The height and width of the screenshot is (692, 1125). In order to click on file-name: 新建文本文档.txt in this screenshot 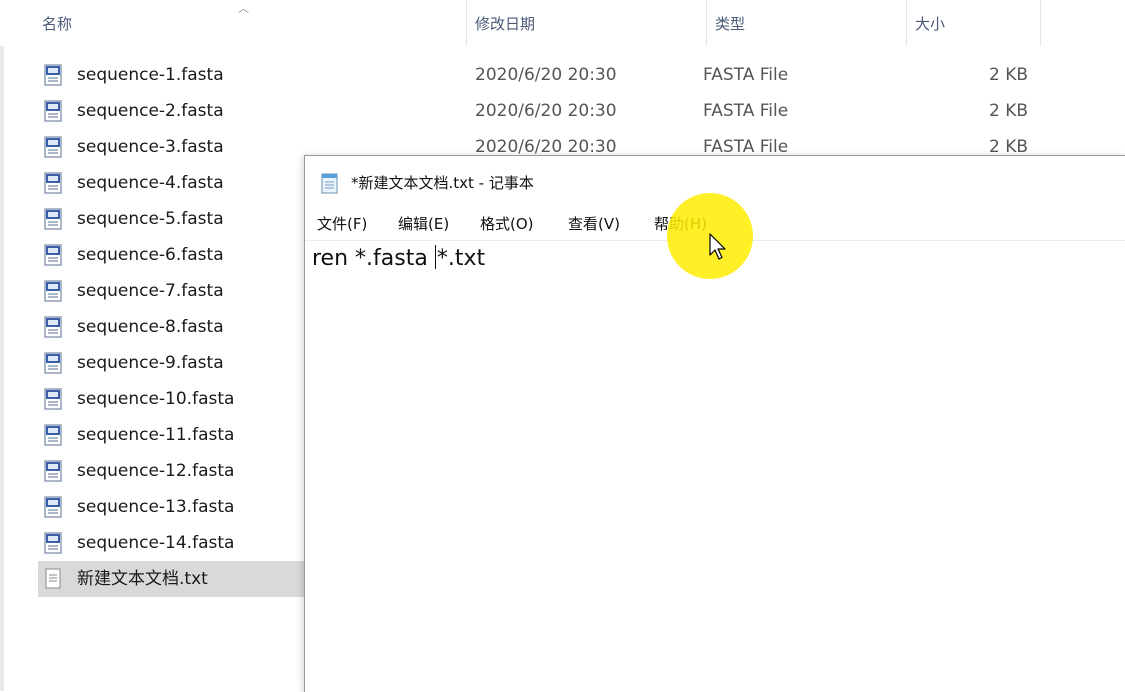, I will do `click(142, 579)`.